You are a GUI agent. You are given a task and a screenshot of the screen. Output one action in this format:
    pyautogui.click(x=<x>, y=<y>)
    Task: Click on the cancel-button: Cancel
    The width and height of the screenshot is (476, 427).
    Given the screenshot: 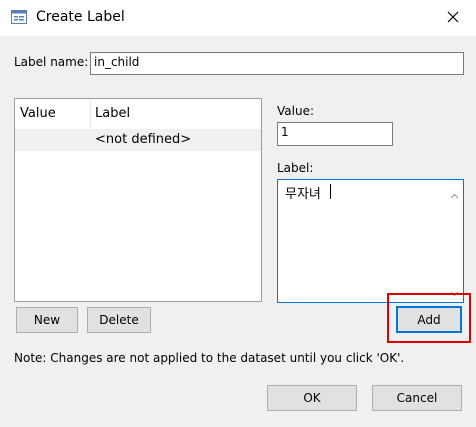 What is the action you would take?
    pyautogui.click(x=417, y=398)
    